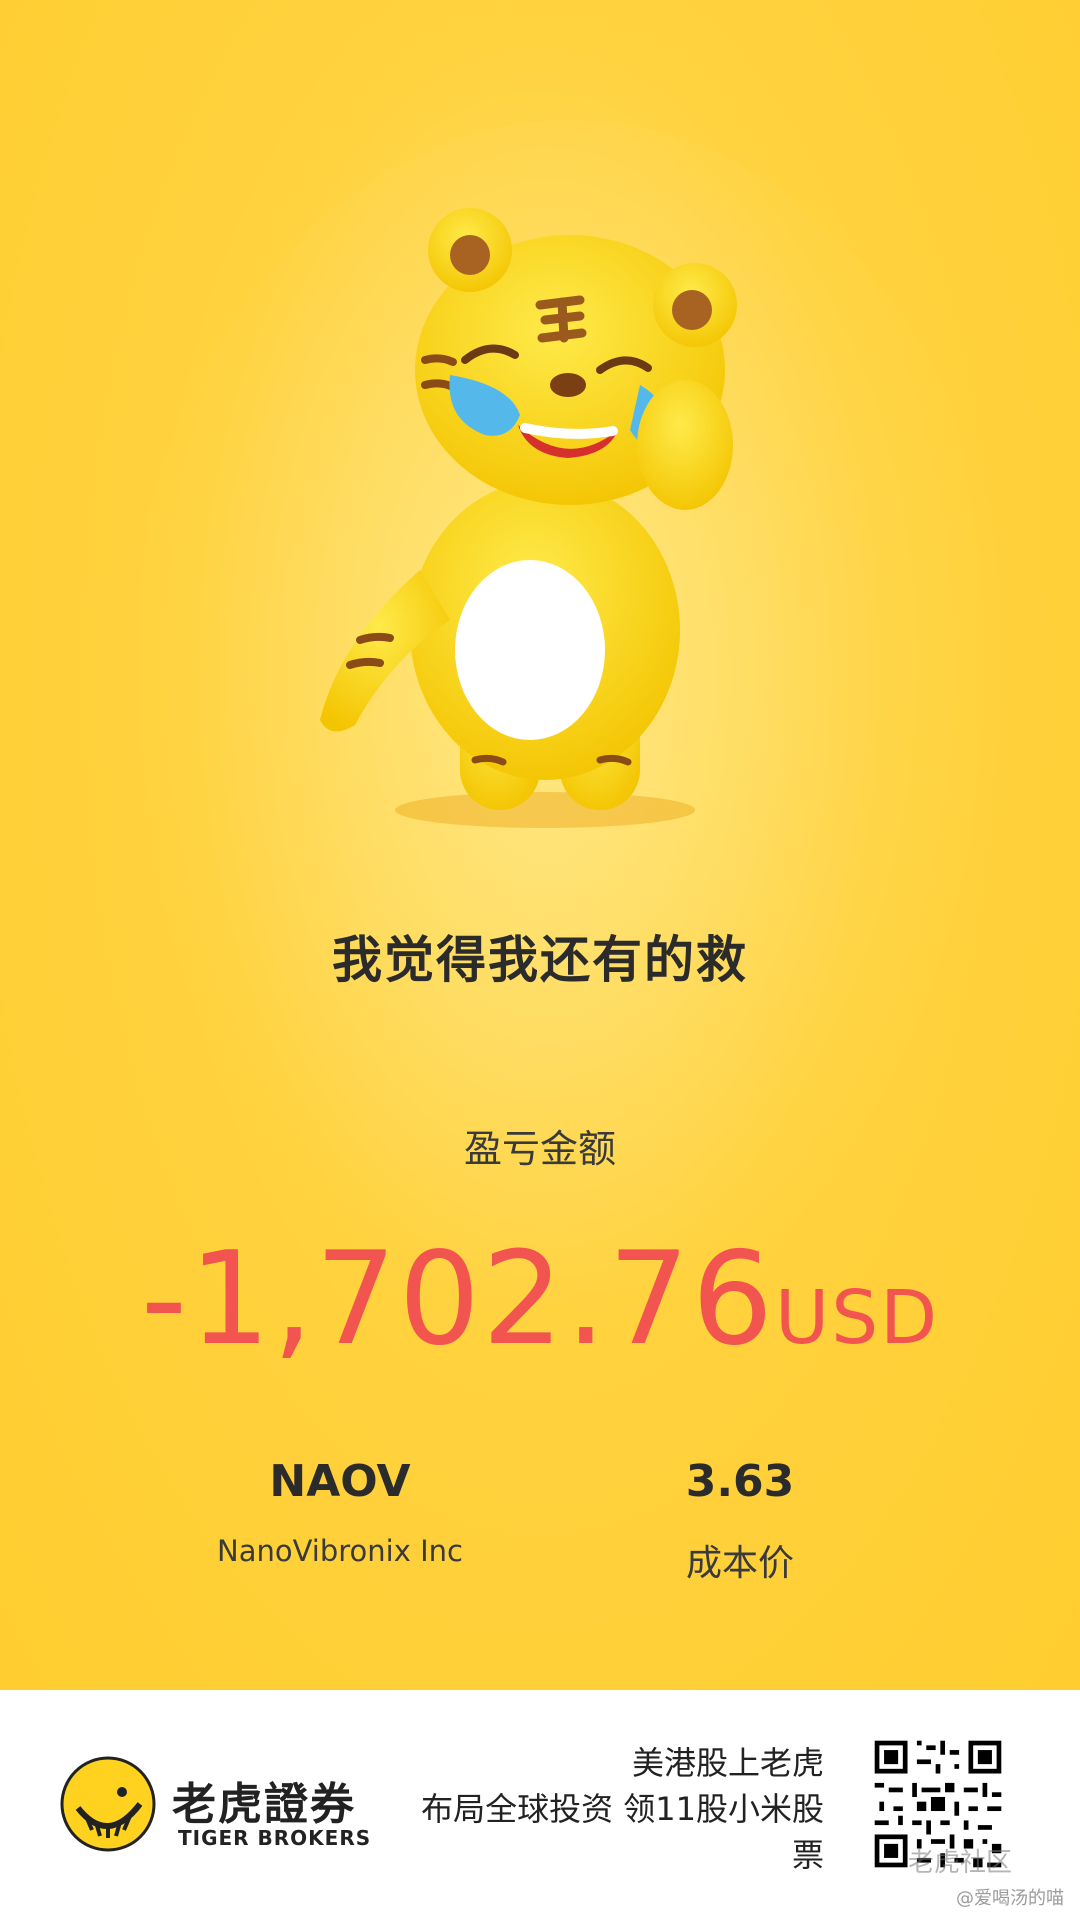 Image resolution: width=1080 pixels, height=1920 pixels. I want to click on stock-info: NAOV NanoVibronix Inc, so click(340, 1510).